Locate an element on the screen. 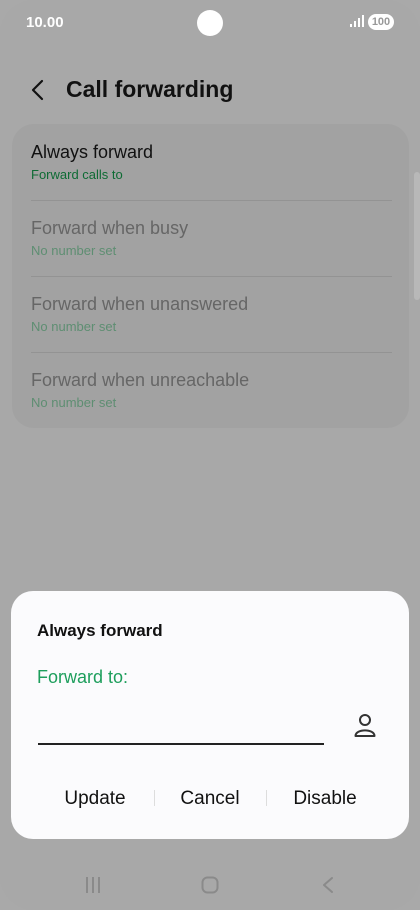 The height and width of the screenshot is (910, 420). back-icon is located at coordinates (328, 885).